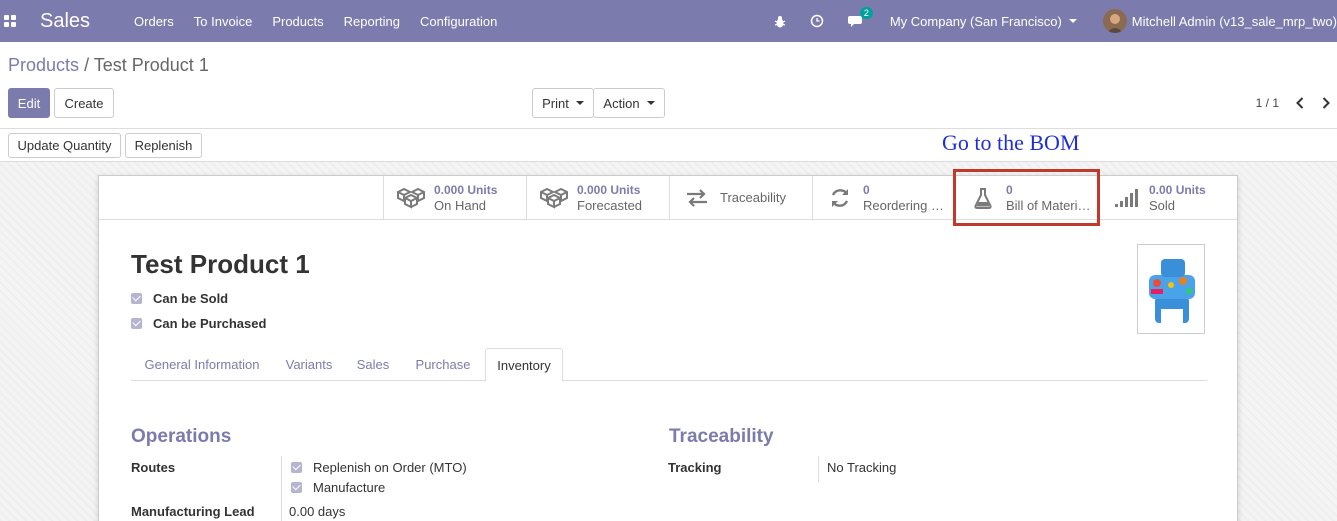 The width and height of the screenshot is (1337, 521). What do you see at coordinates (780, 21) in the screenshot?
I see `bug-icon` at bounding box center [780, 21].